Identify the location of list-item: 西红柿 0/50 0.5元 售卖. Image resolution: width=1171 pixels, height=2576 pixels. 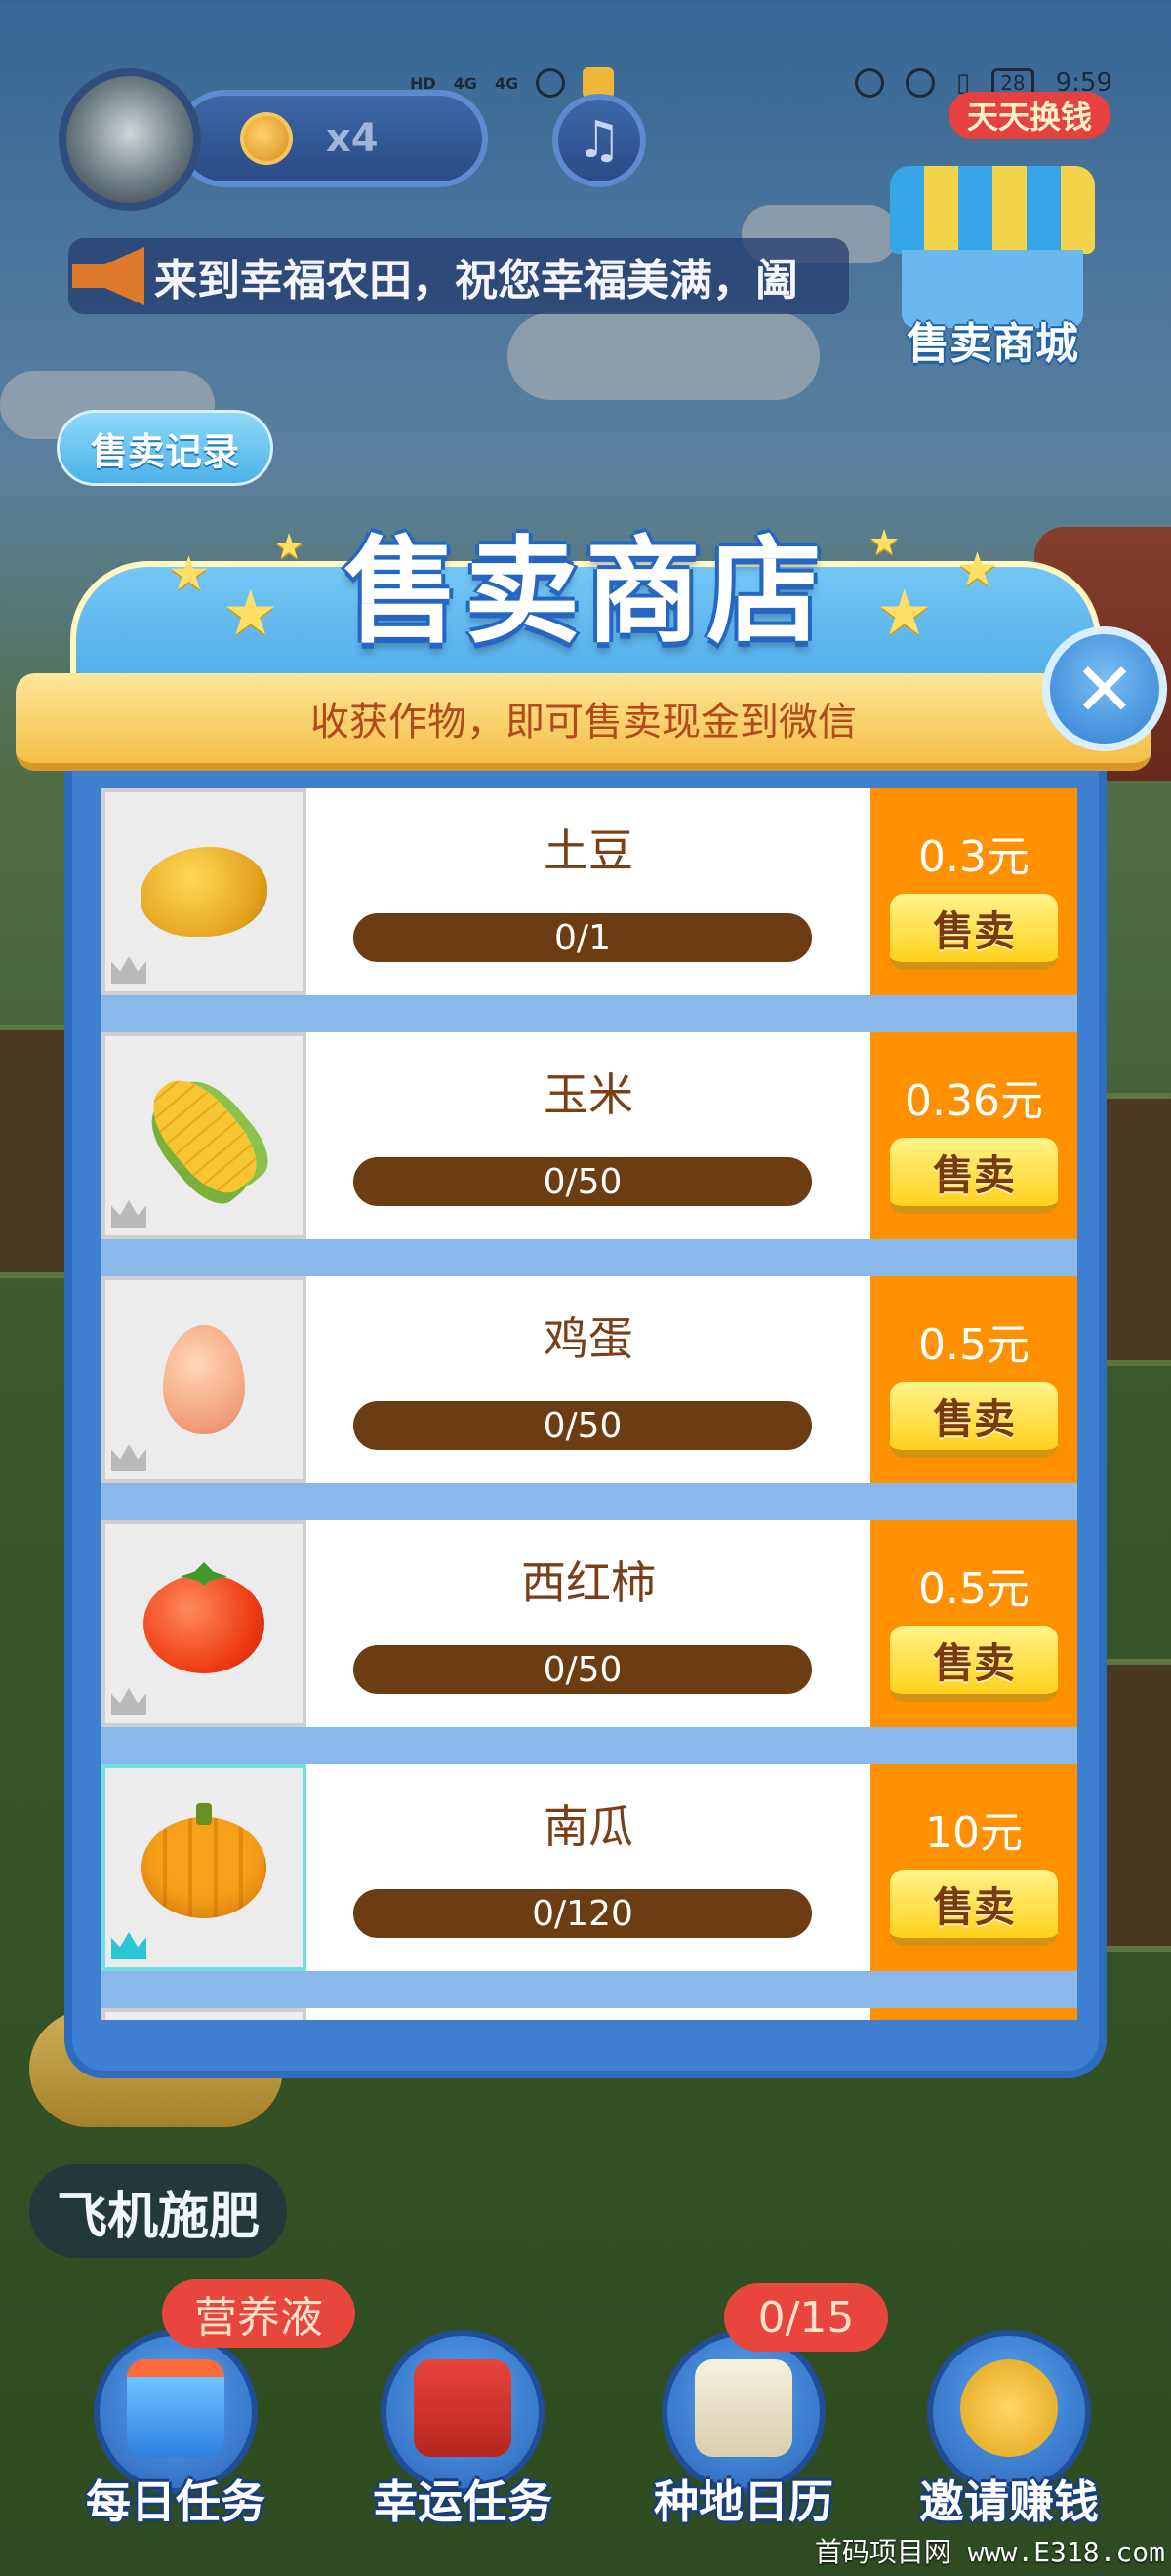
(589, 1623).